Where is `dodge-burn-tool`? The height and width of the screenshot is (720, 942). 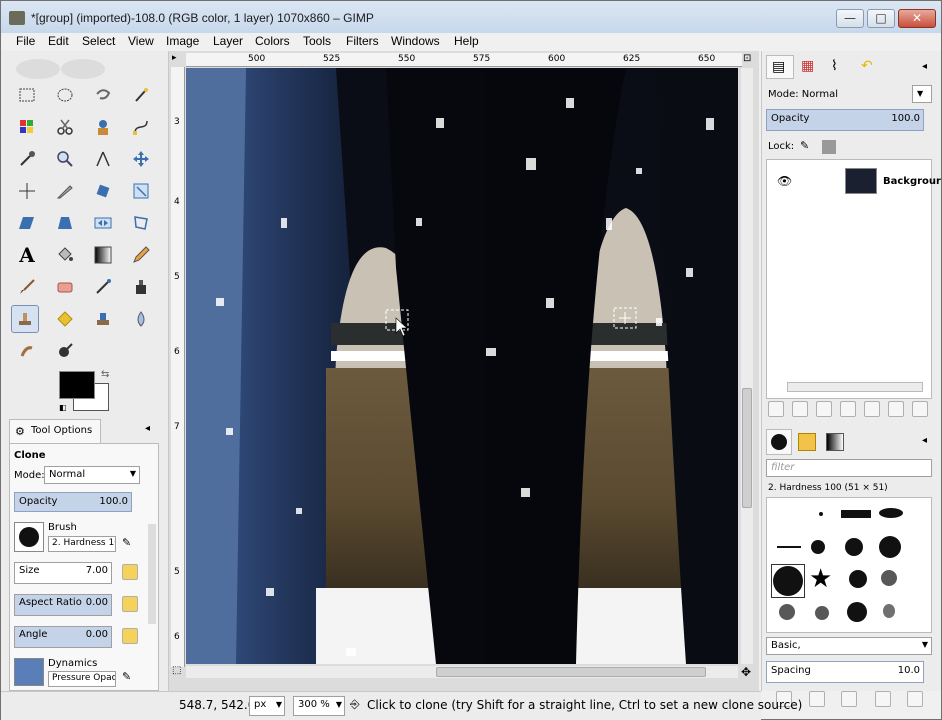
dodge-burn-tool is located at coordinates (65, 351).